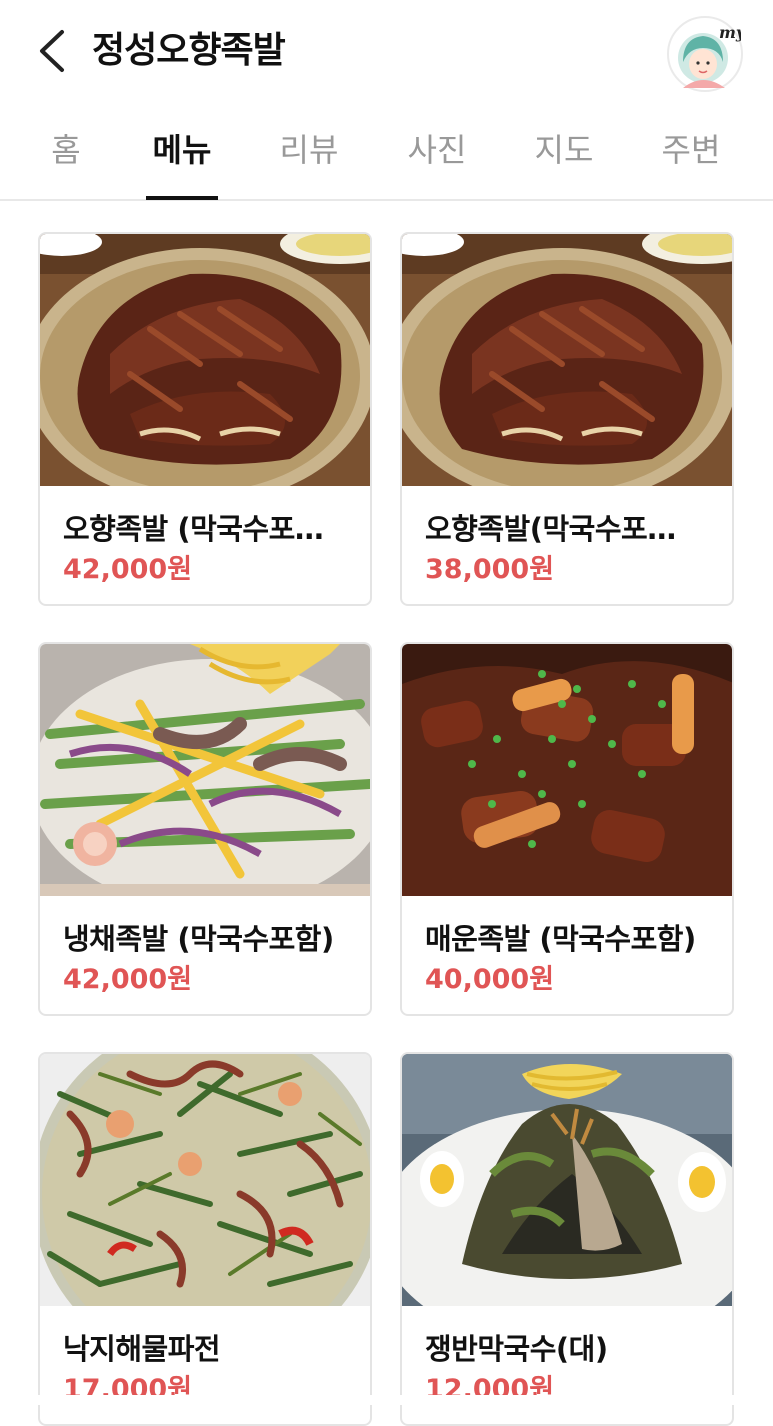  What do you see at coordinates (691, 150) in the screenshot?
I see `tab-nearby: 주변` at bounding box center [691, 150].